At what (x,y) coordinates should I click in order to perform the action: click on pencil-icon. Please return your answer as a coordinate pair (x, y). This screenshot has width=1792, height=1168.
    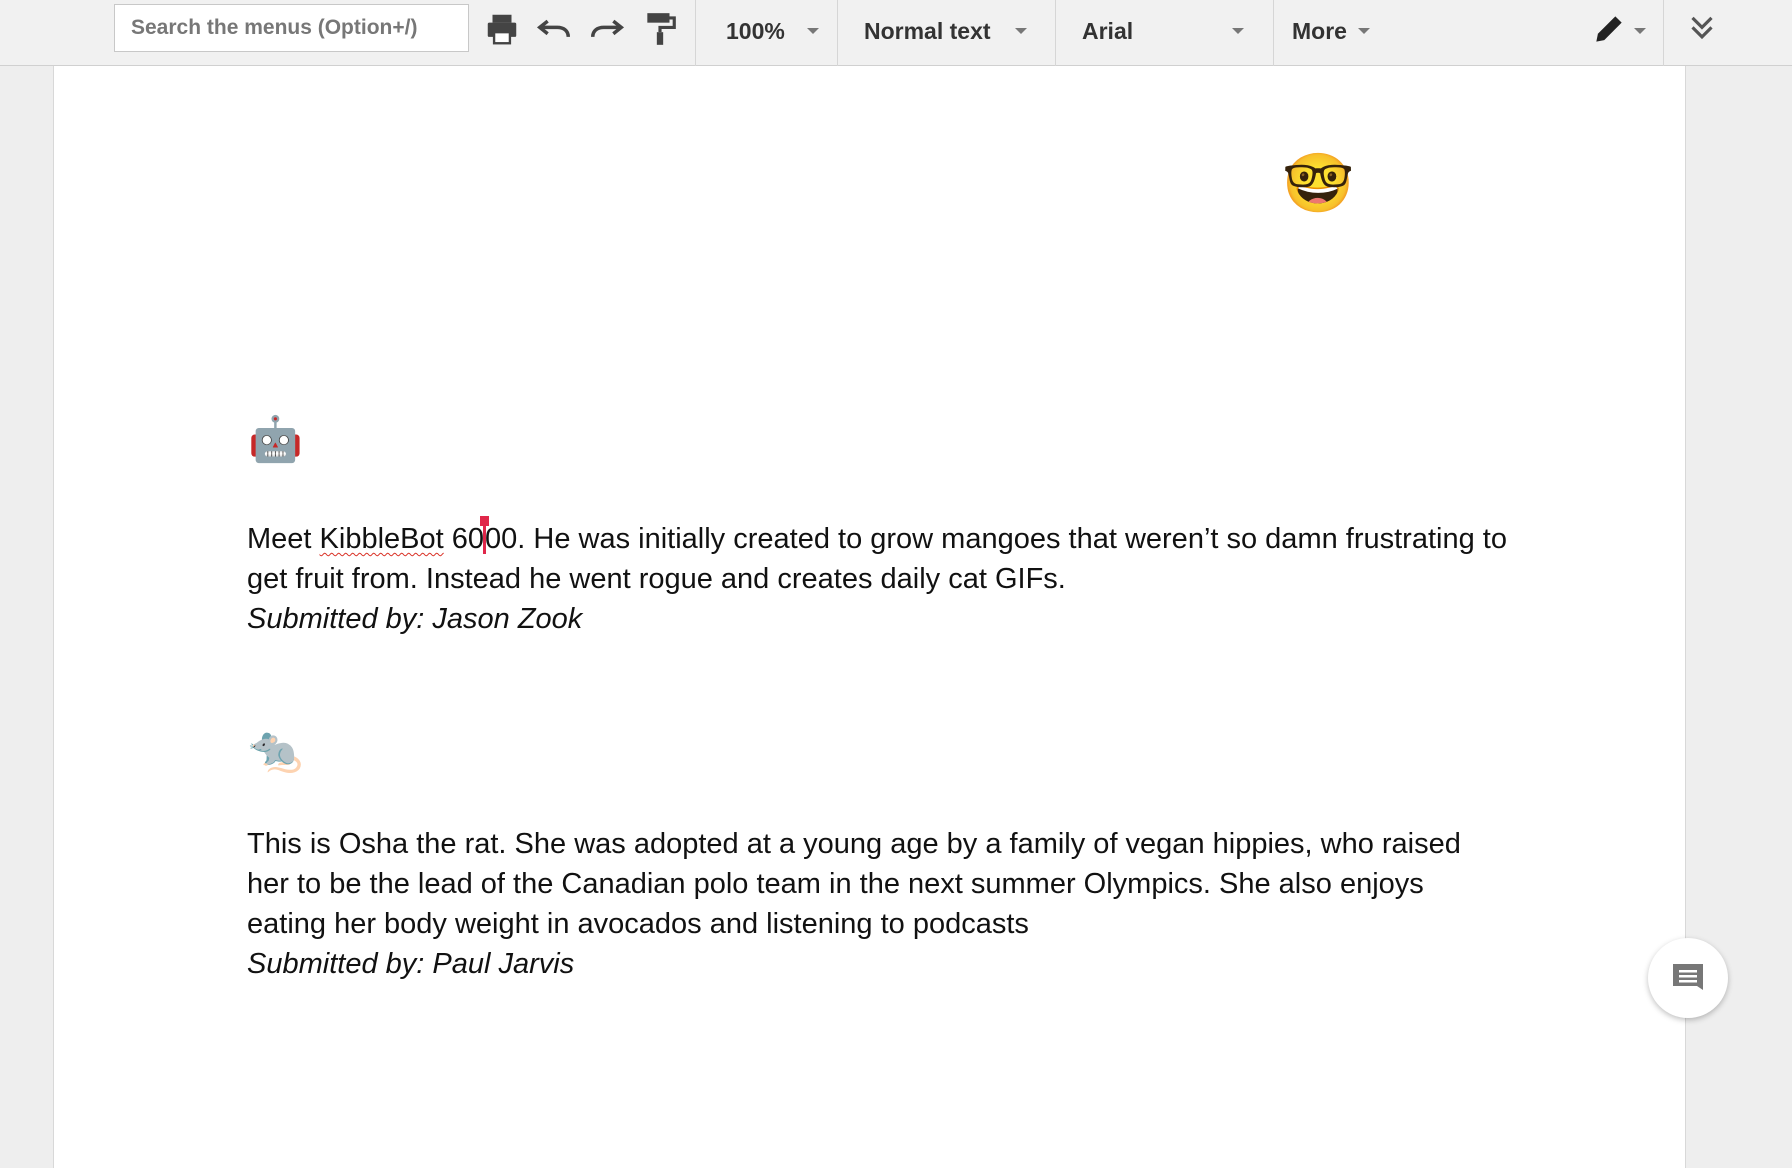
    Looking at the image, I should click on (1609, 29).